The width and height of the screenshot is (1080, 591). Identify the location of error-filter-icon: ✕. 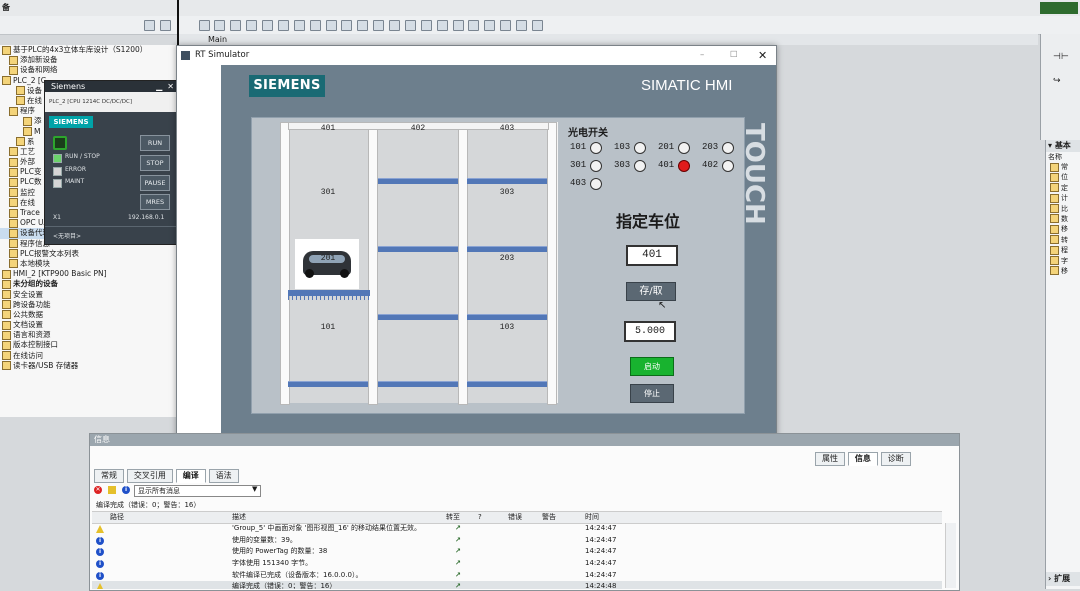
(98, 490).